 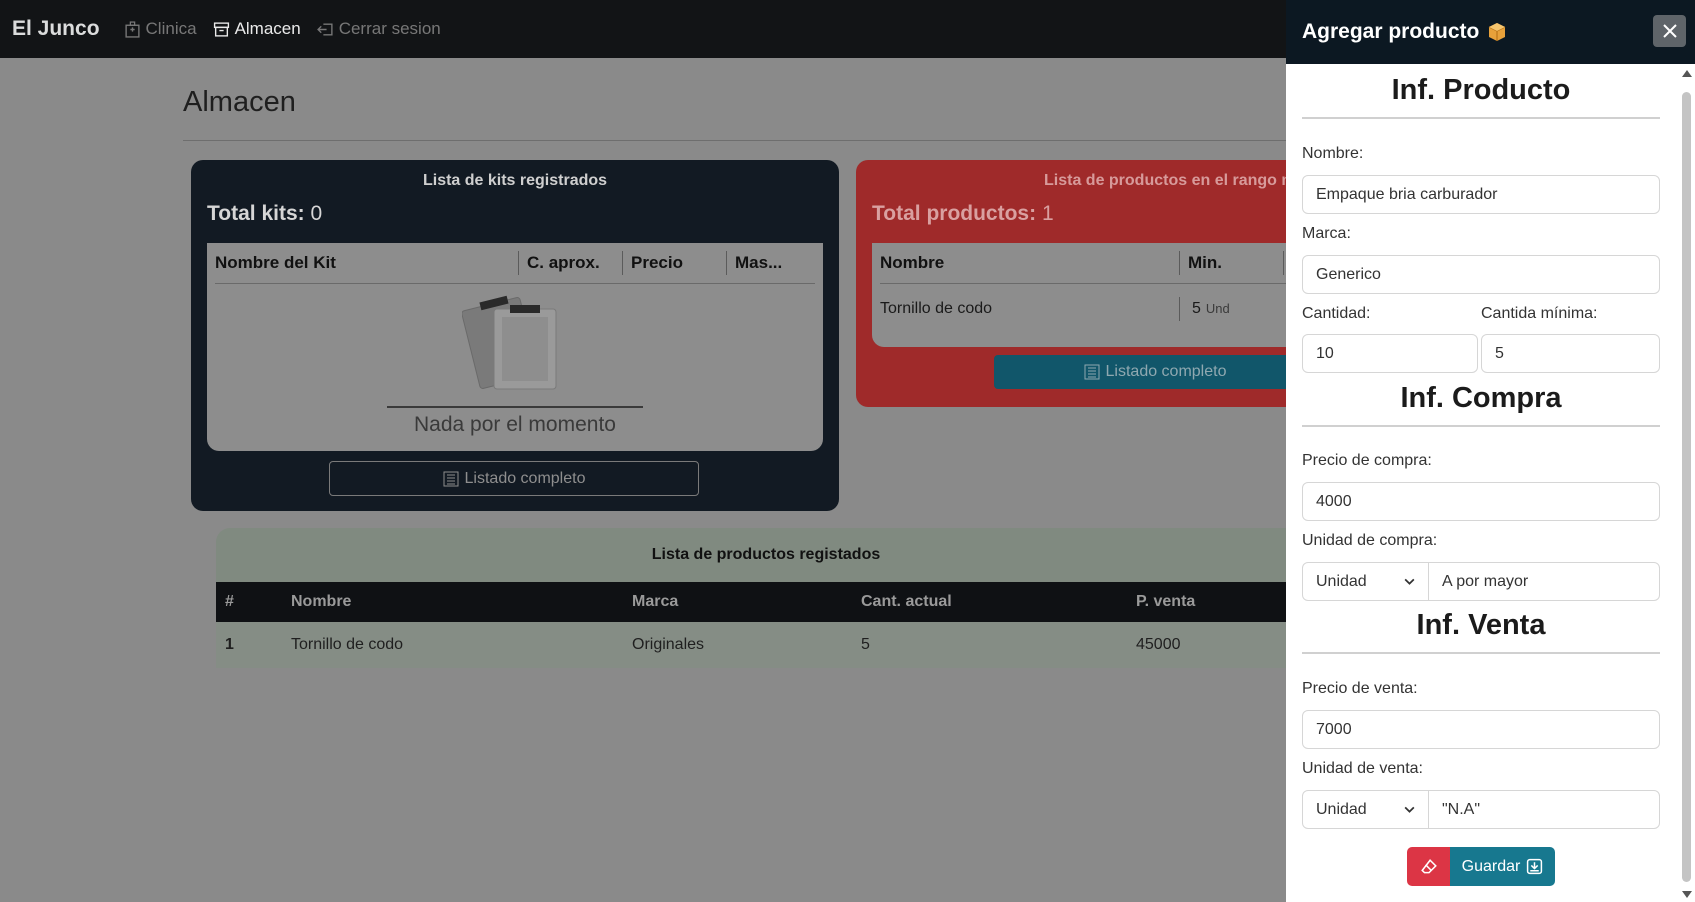 What do you see at coordinates (1196, 308) in the screenshot?
I see `cell-min: 5` at bounding box center [1196, 308].